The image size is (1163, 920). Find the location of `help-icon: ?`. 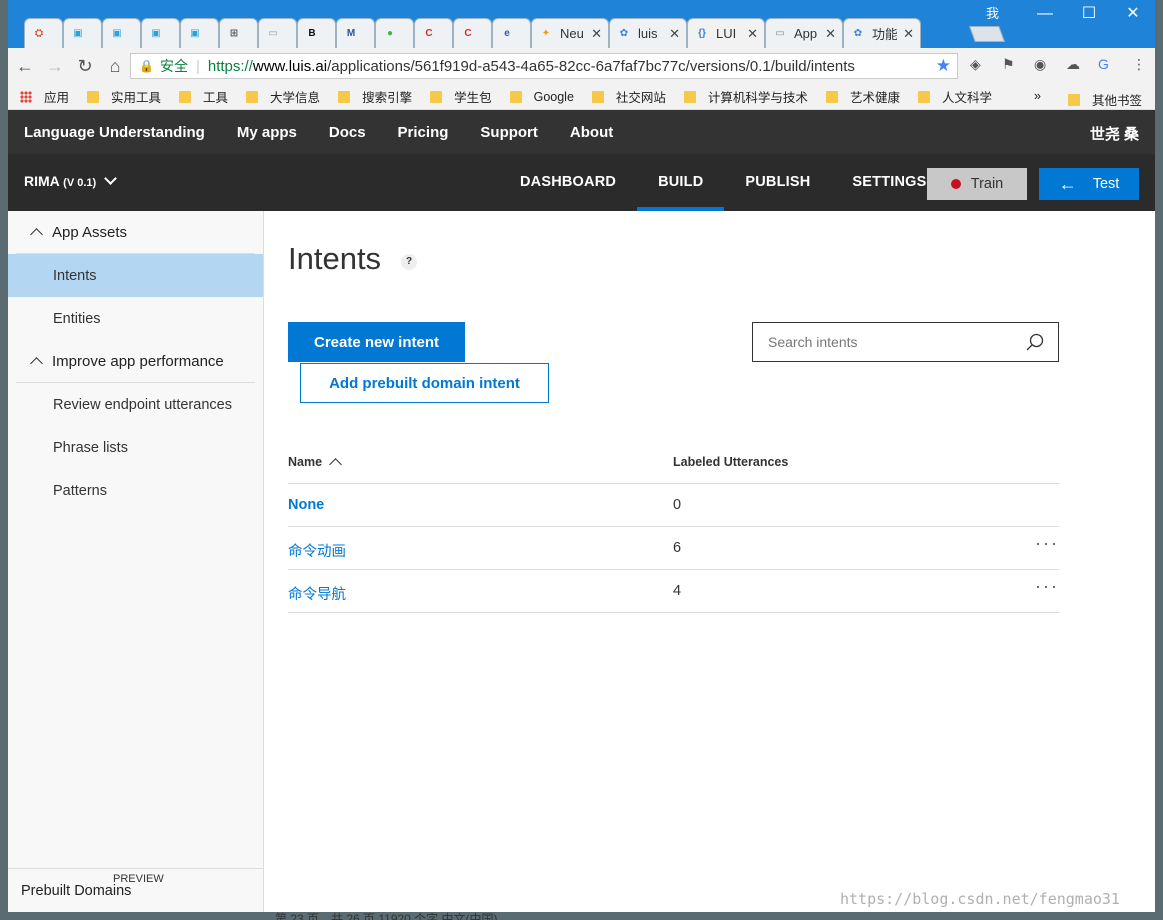

help-icon: ? is located at coordinates (409, 262).